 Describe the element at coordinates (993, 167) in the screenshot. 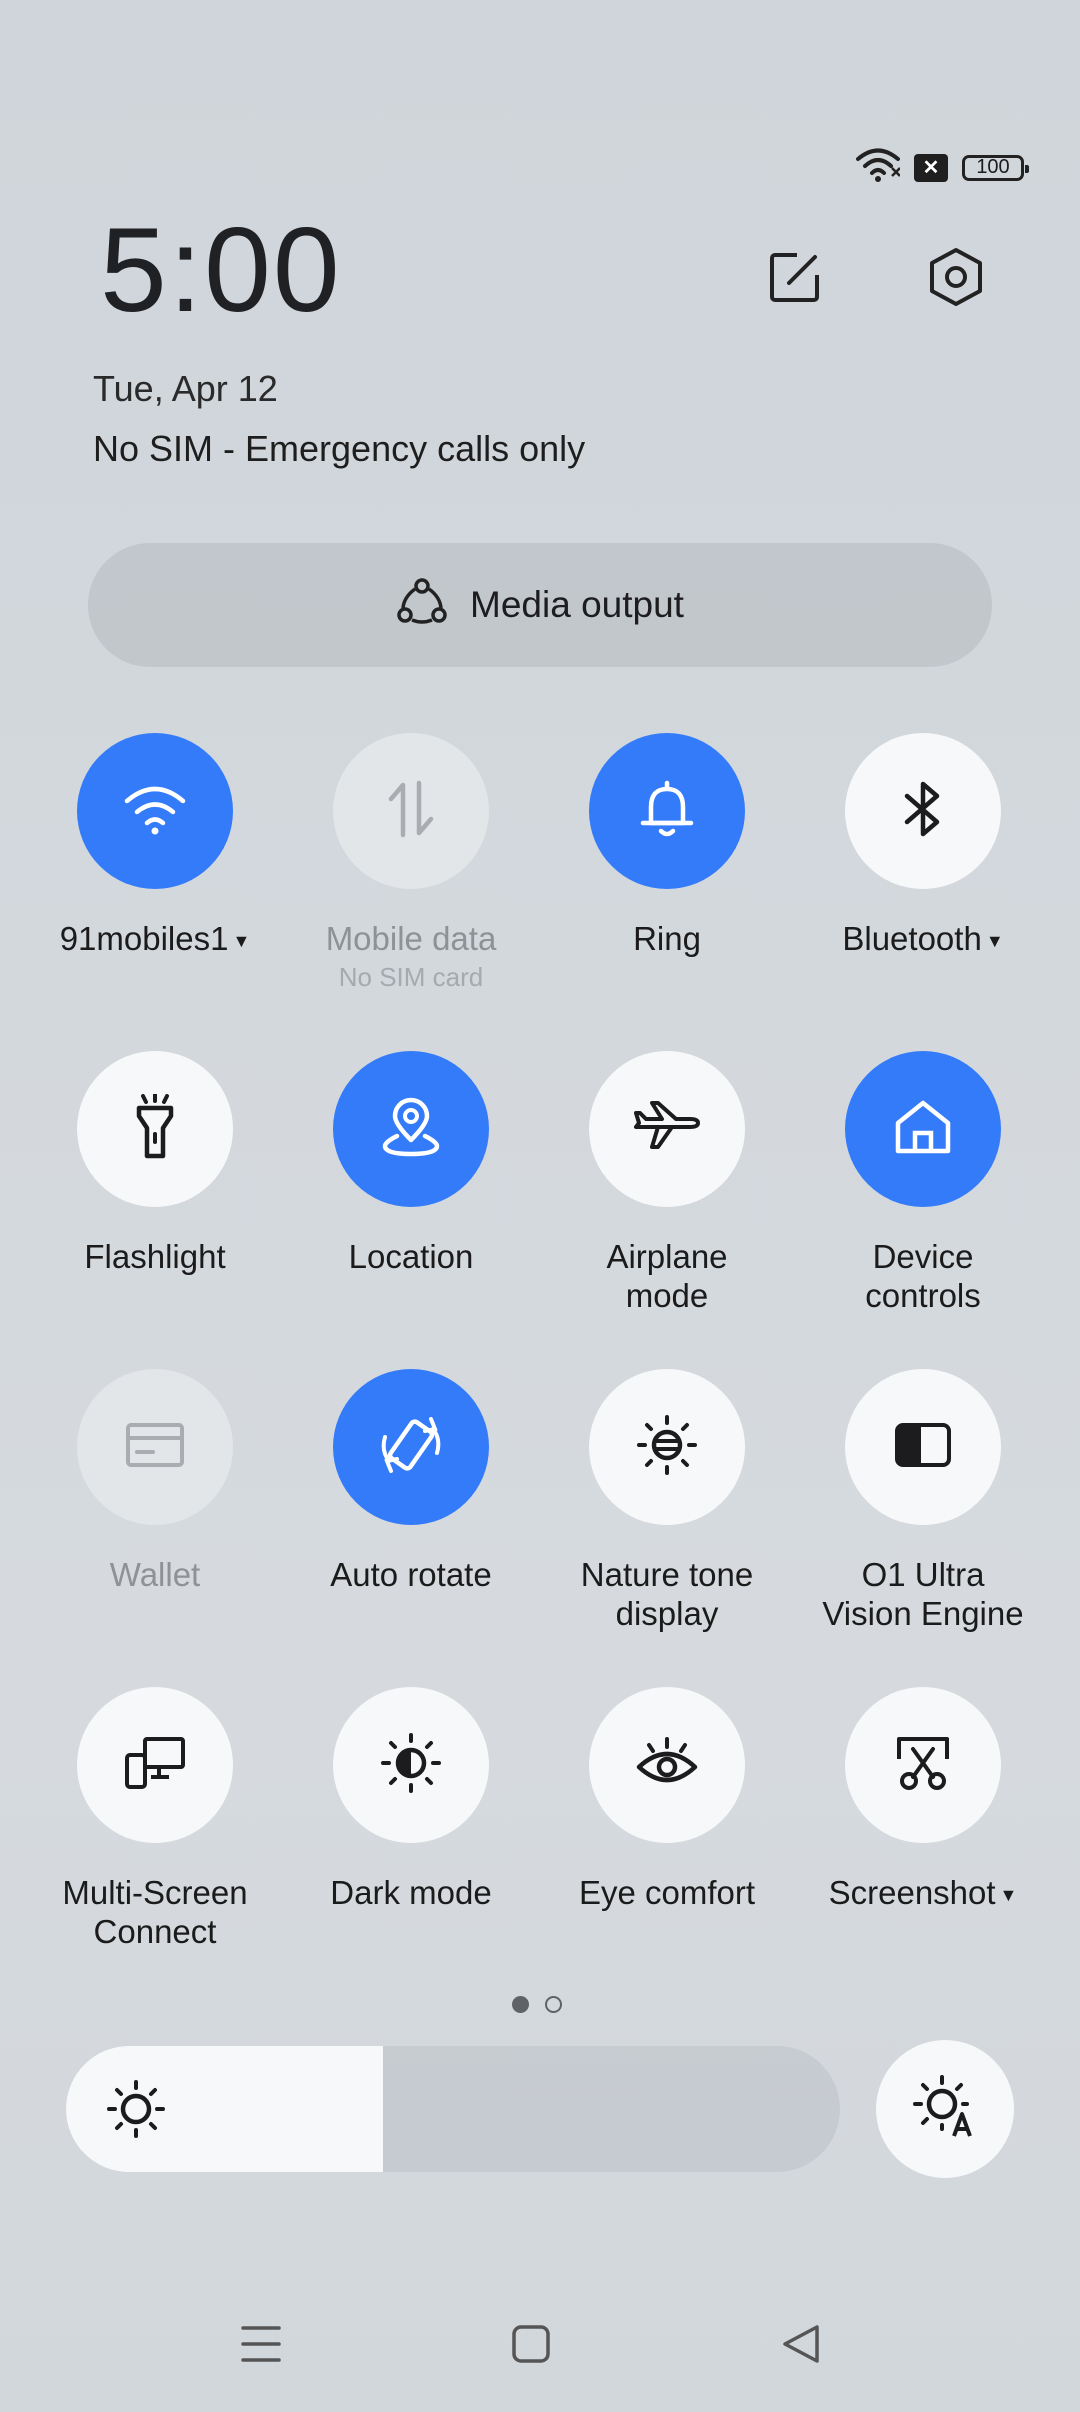

I see `battery-level: 100` at that location.